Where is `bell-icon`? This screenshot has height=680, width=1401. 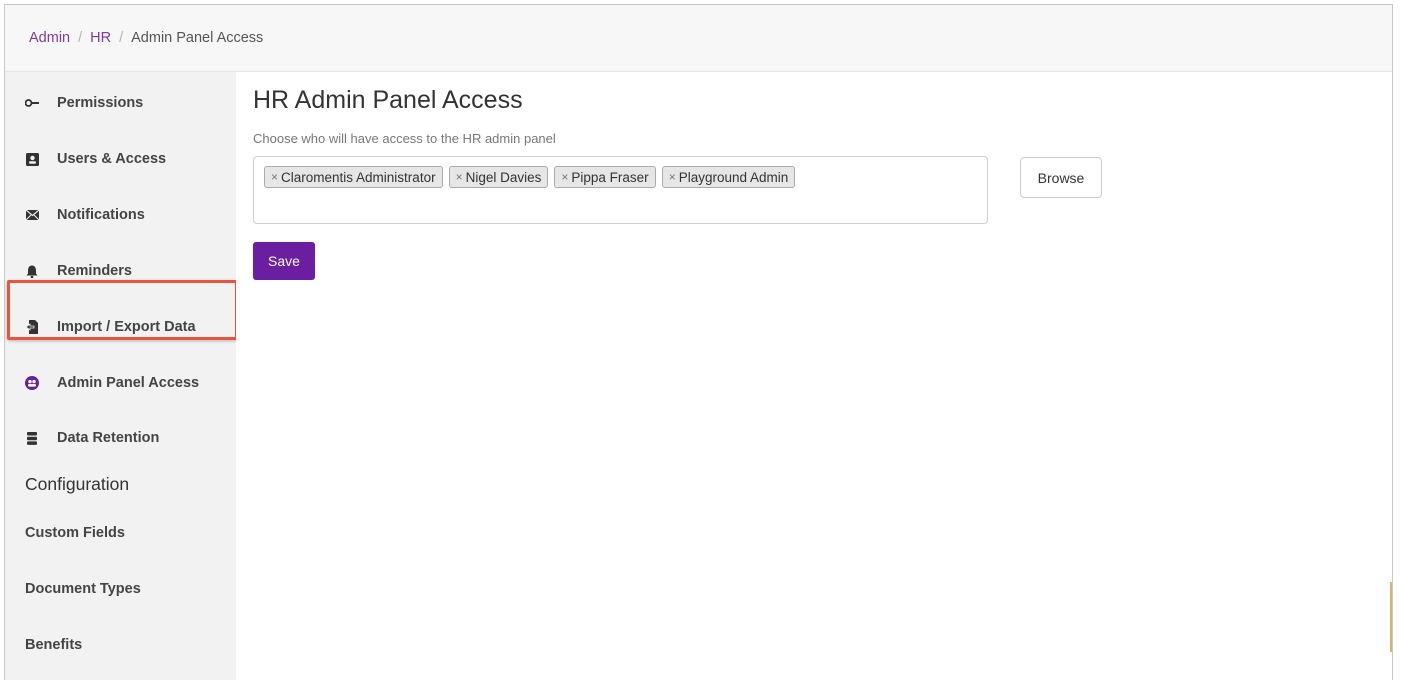 bell-icon is located at coordinates (32, 271).